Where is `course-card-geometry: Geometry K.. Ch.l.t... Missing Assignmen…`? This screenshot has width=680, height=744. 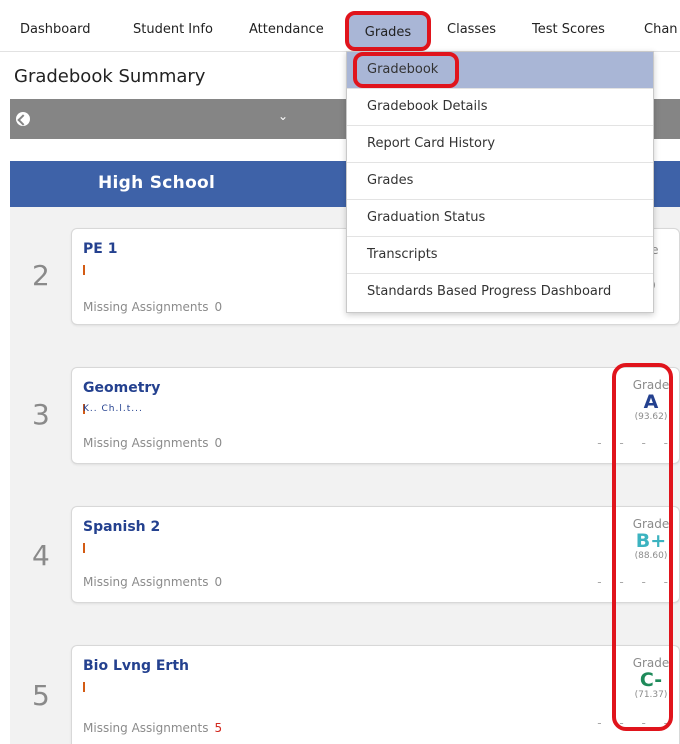
course-card-geometry: Geometry K.. Ch.l.t... Missing Assignmen… is located at coordinates (375, 415).